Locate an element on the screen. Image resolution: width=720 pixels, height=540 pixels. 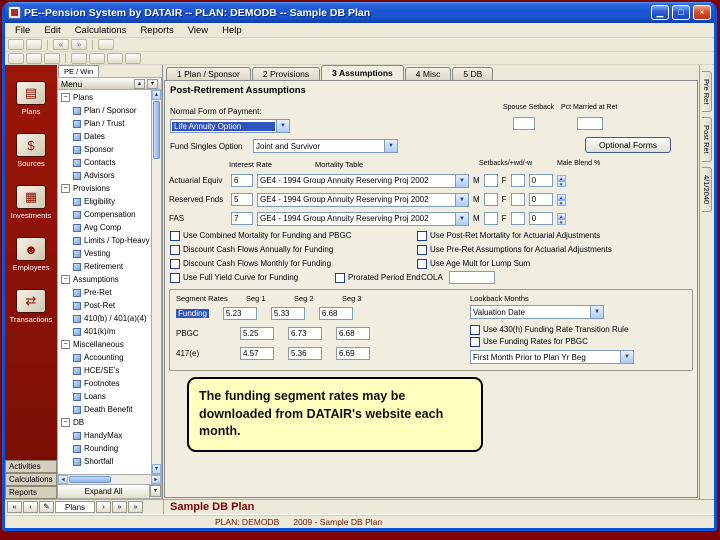
checkbox-prorated-period-end: Prorated Period End is located at coordinates (378, 277).